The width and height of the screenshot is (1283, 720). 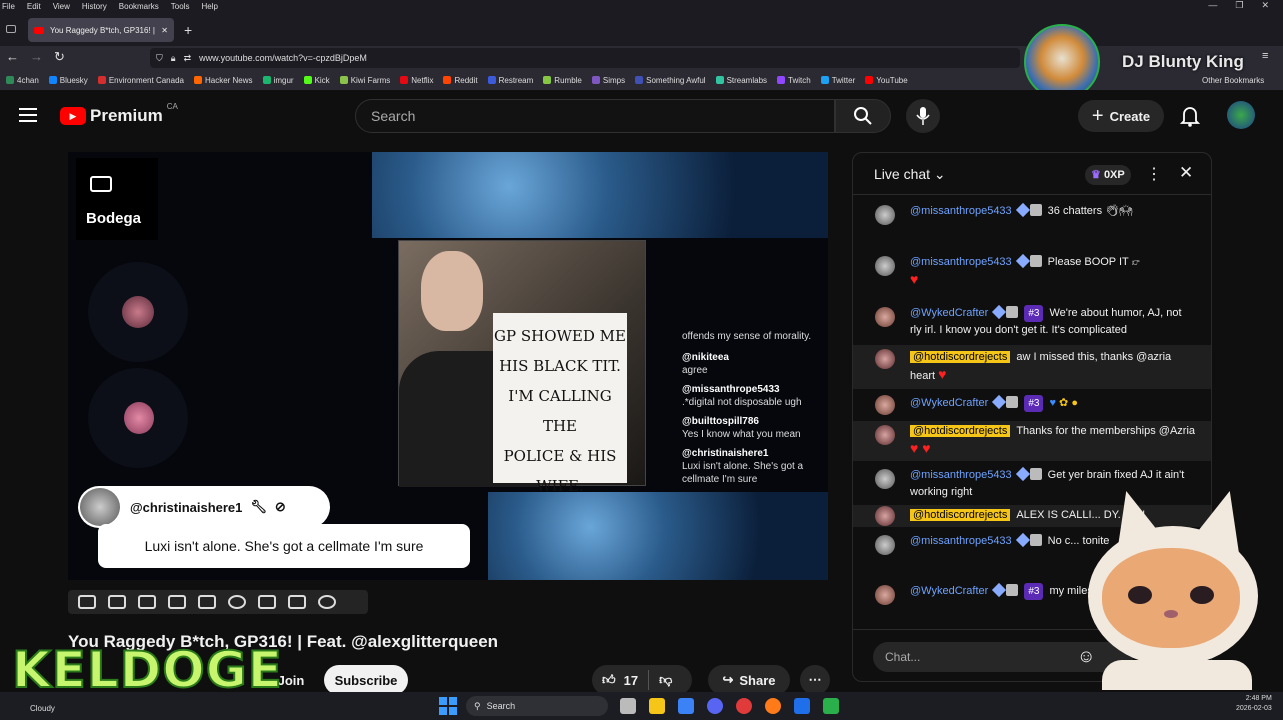 What do you see at coordinates (1265, 5) in the screenshot?
I see `close-window-icon: ✕` at bounding box center [1265, 5].